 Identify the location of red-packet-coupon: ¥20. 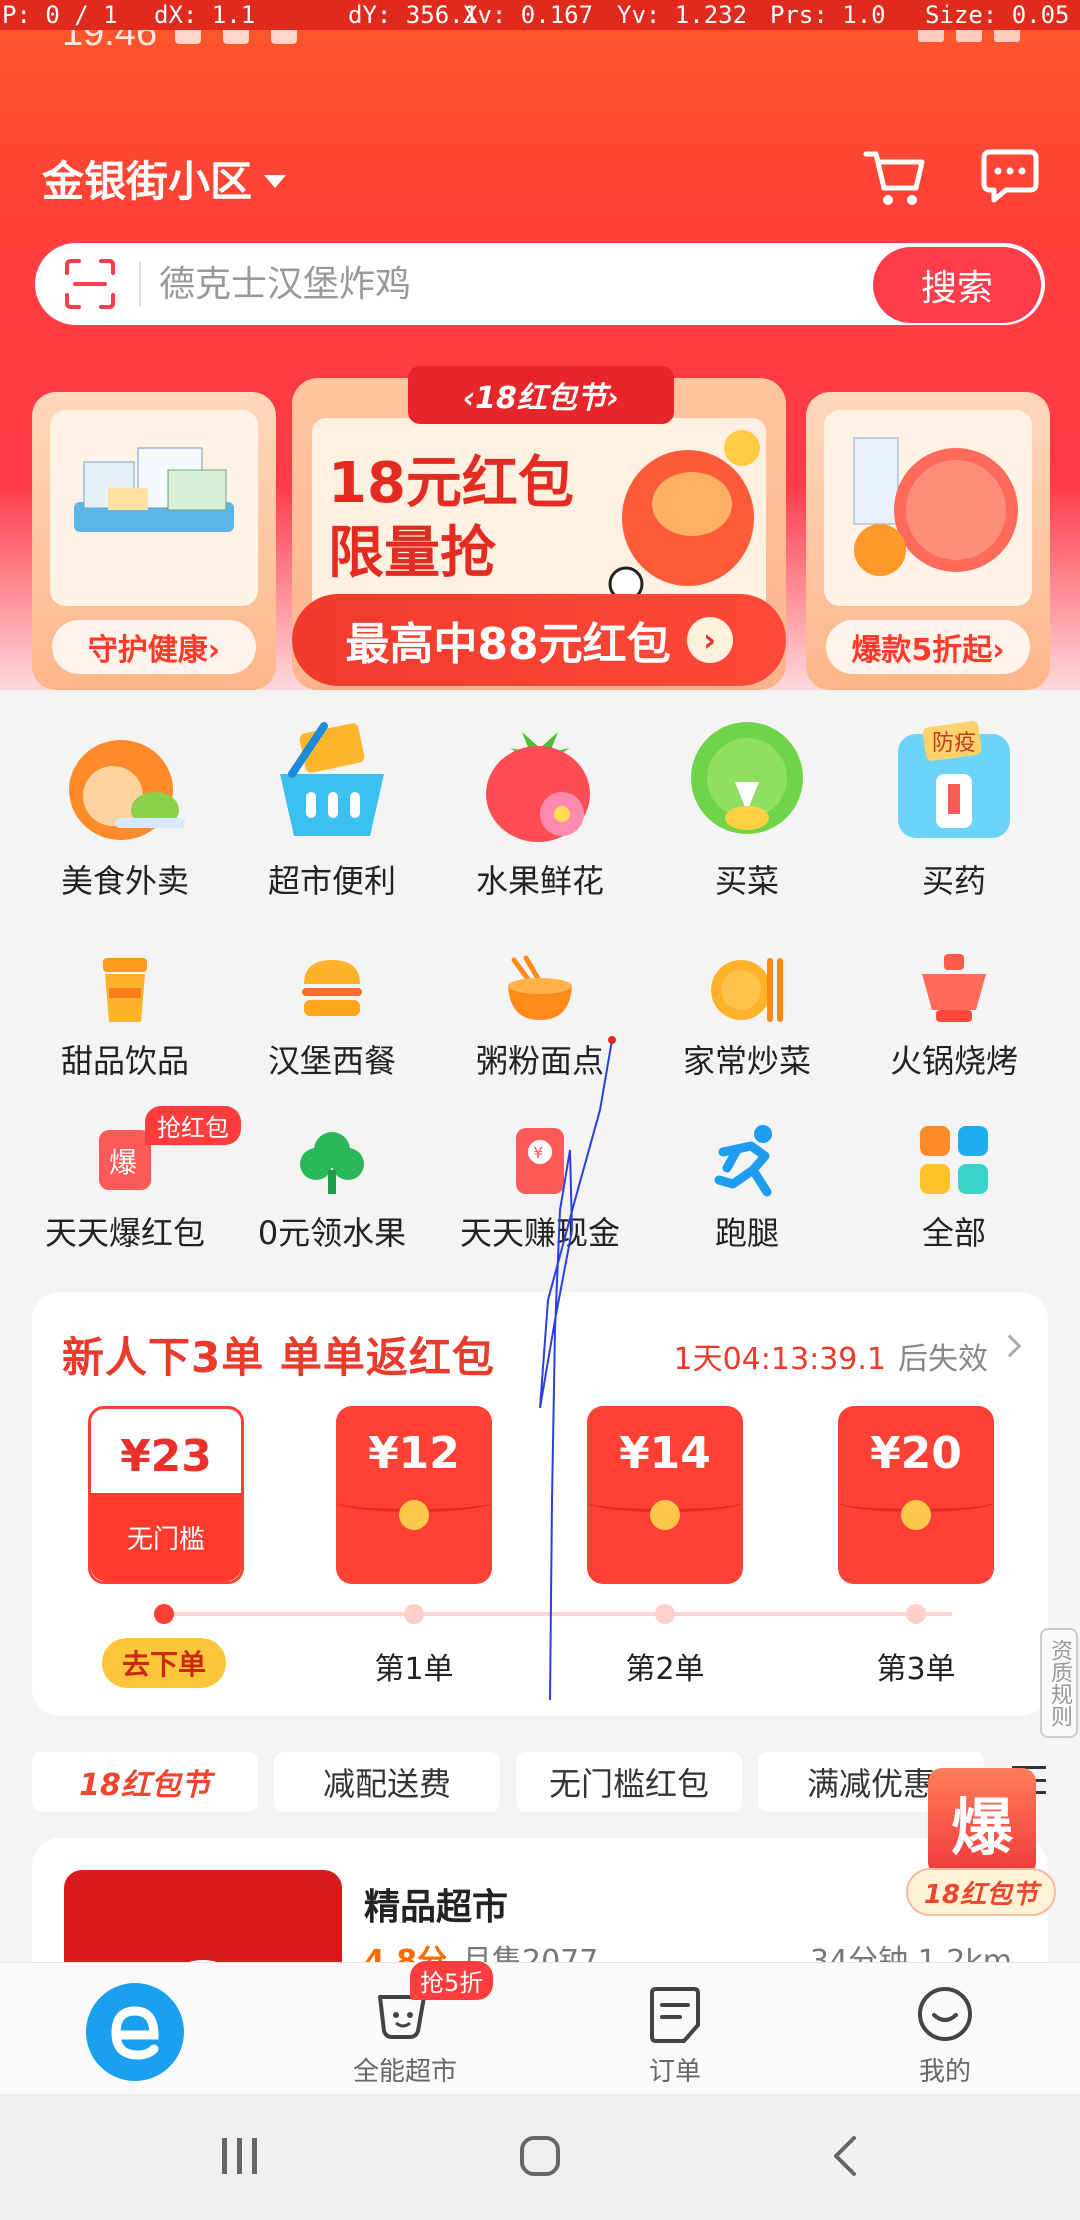
(916, 1495).